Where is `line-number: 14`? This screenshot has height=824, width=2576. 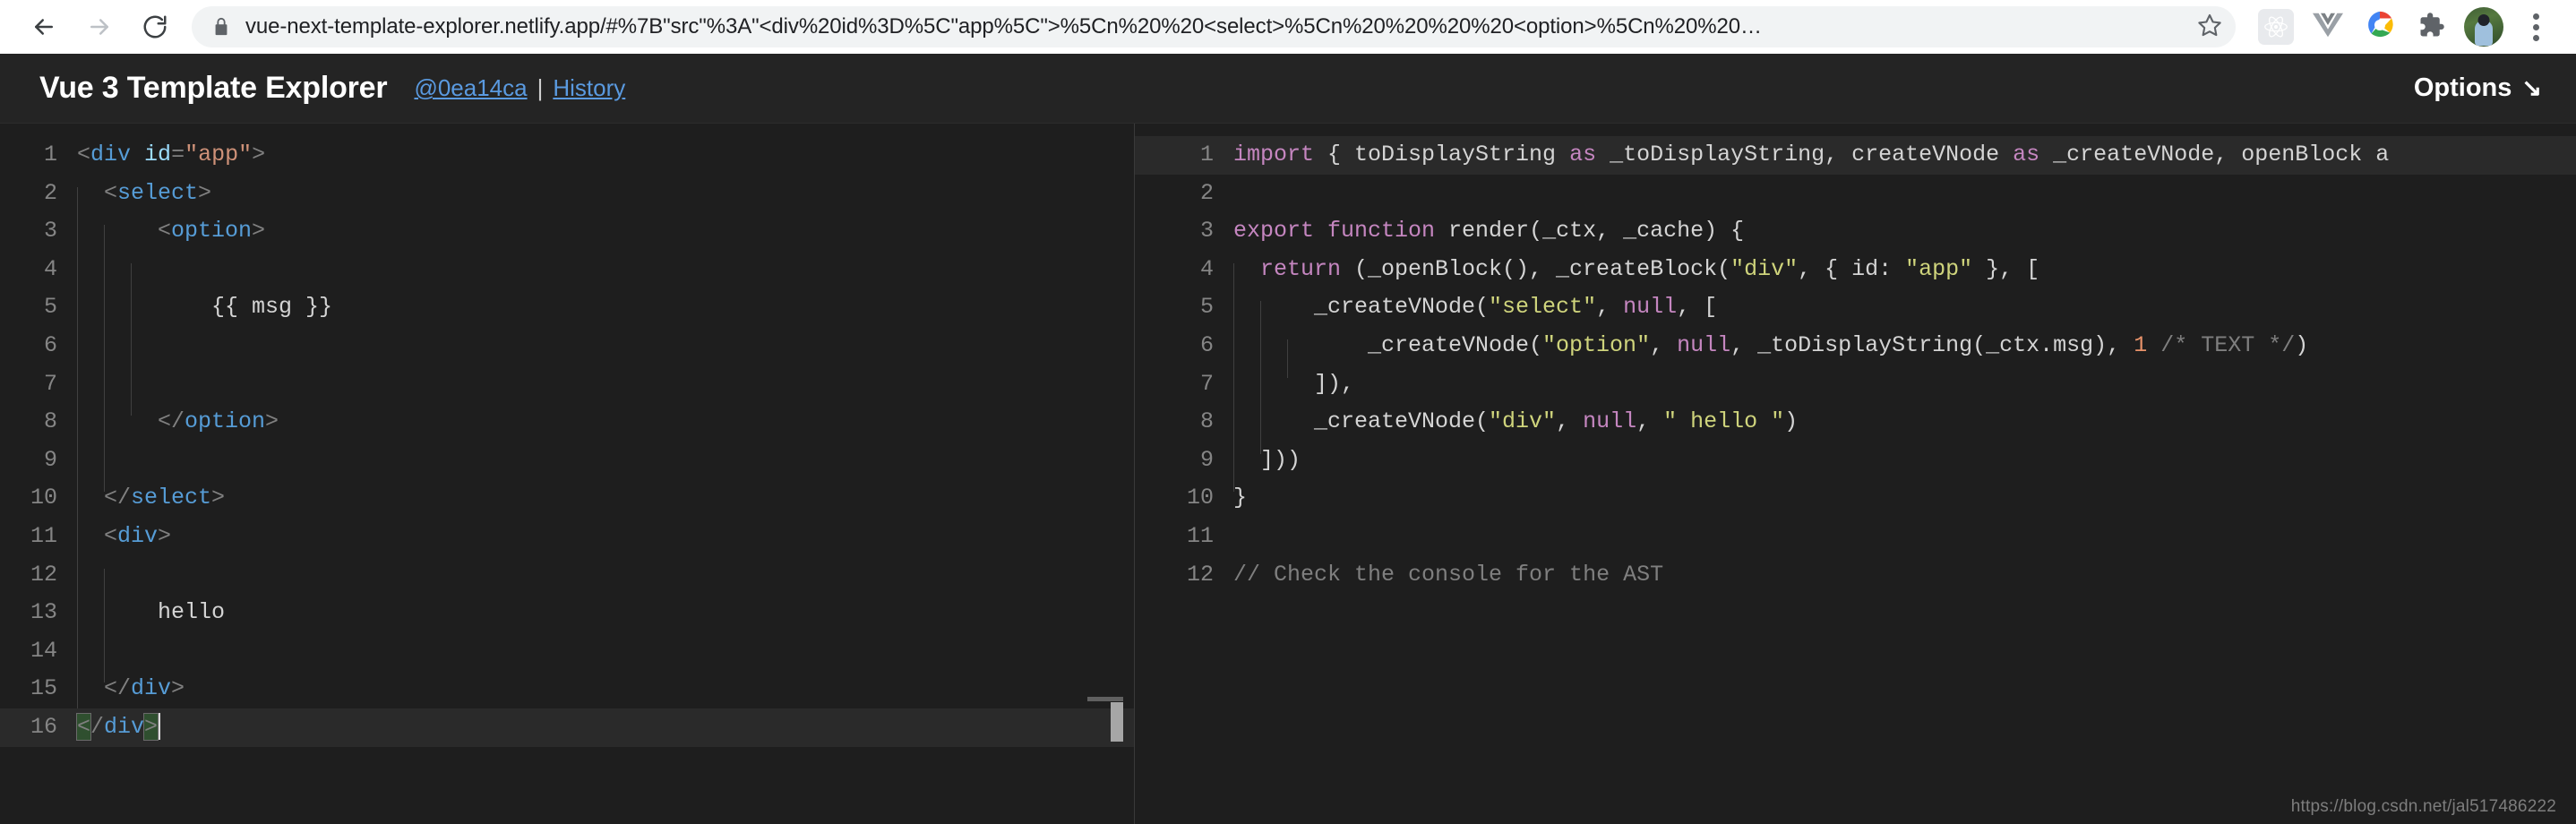
line-number: 14 is located at coordinates (43, 650).